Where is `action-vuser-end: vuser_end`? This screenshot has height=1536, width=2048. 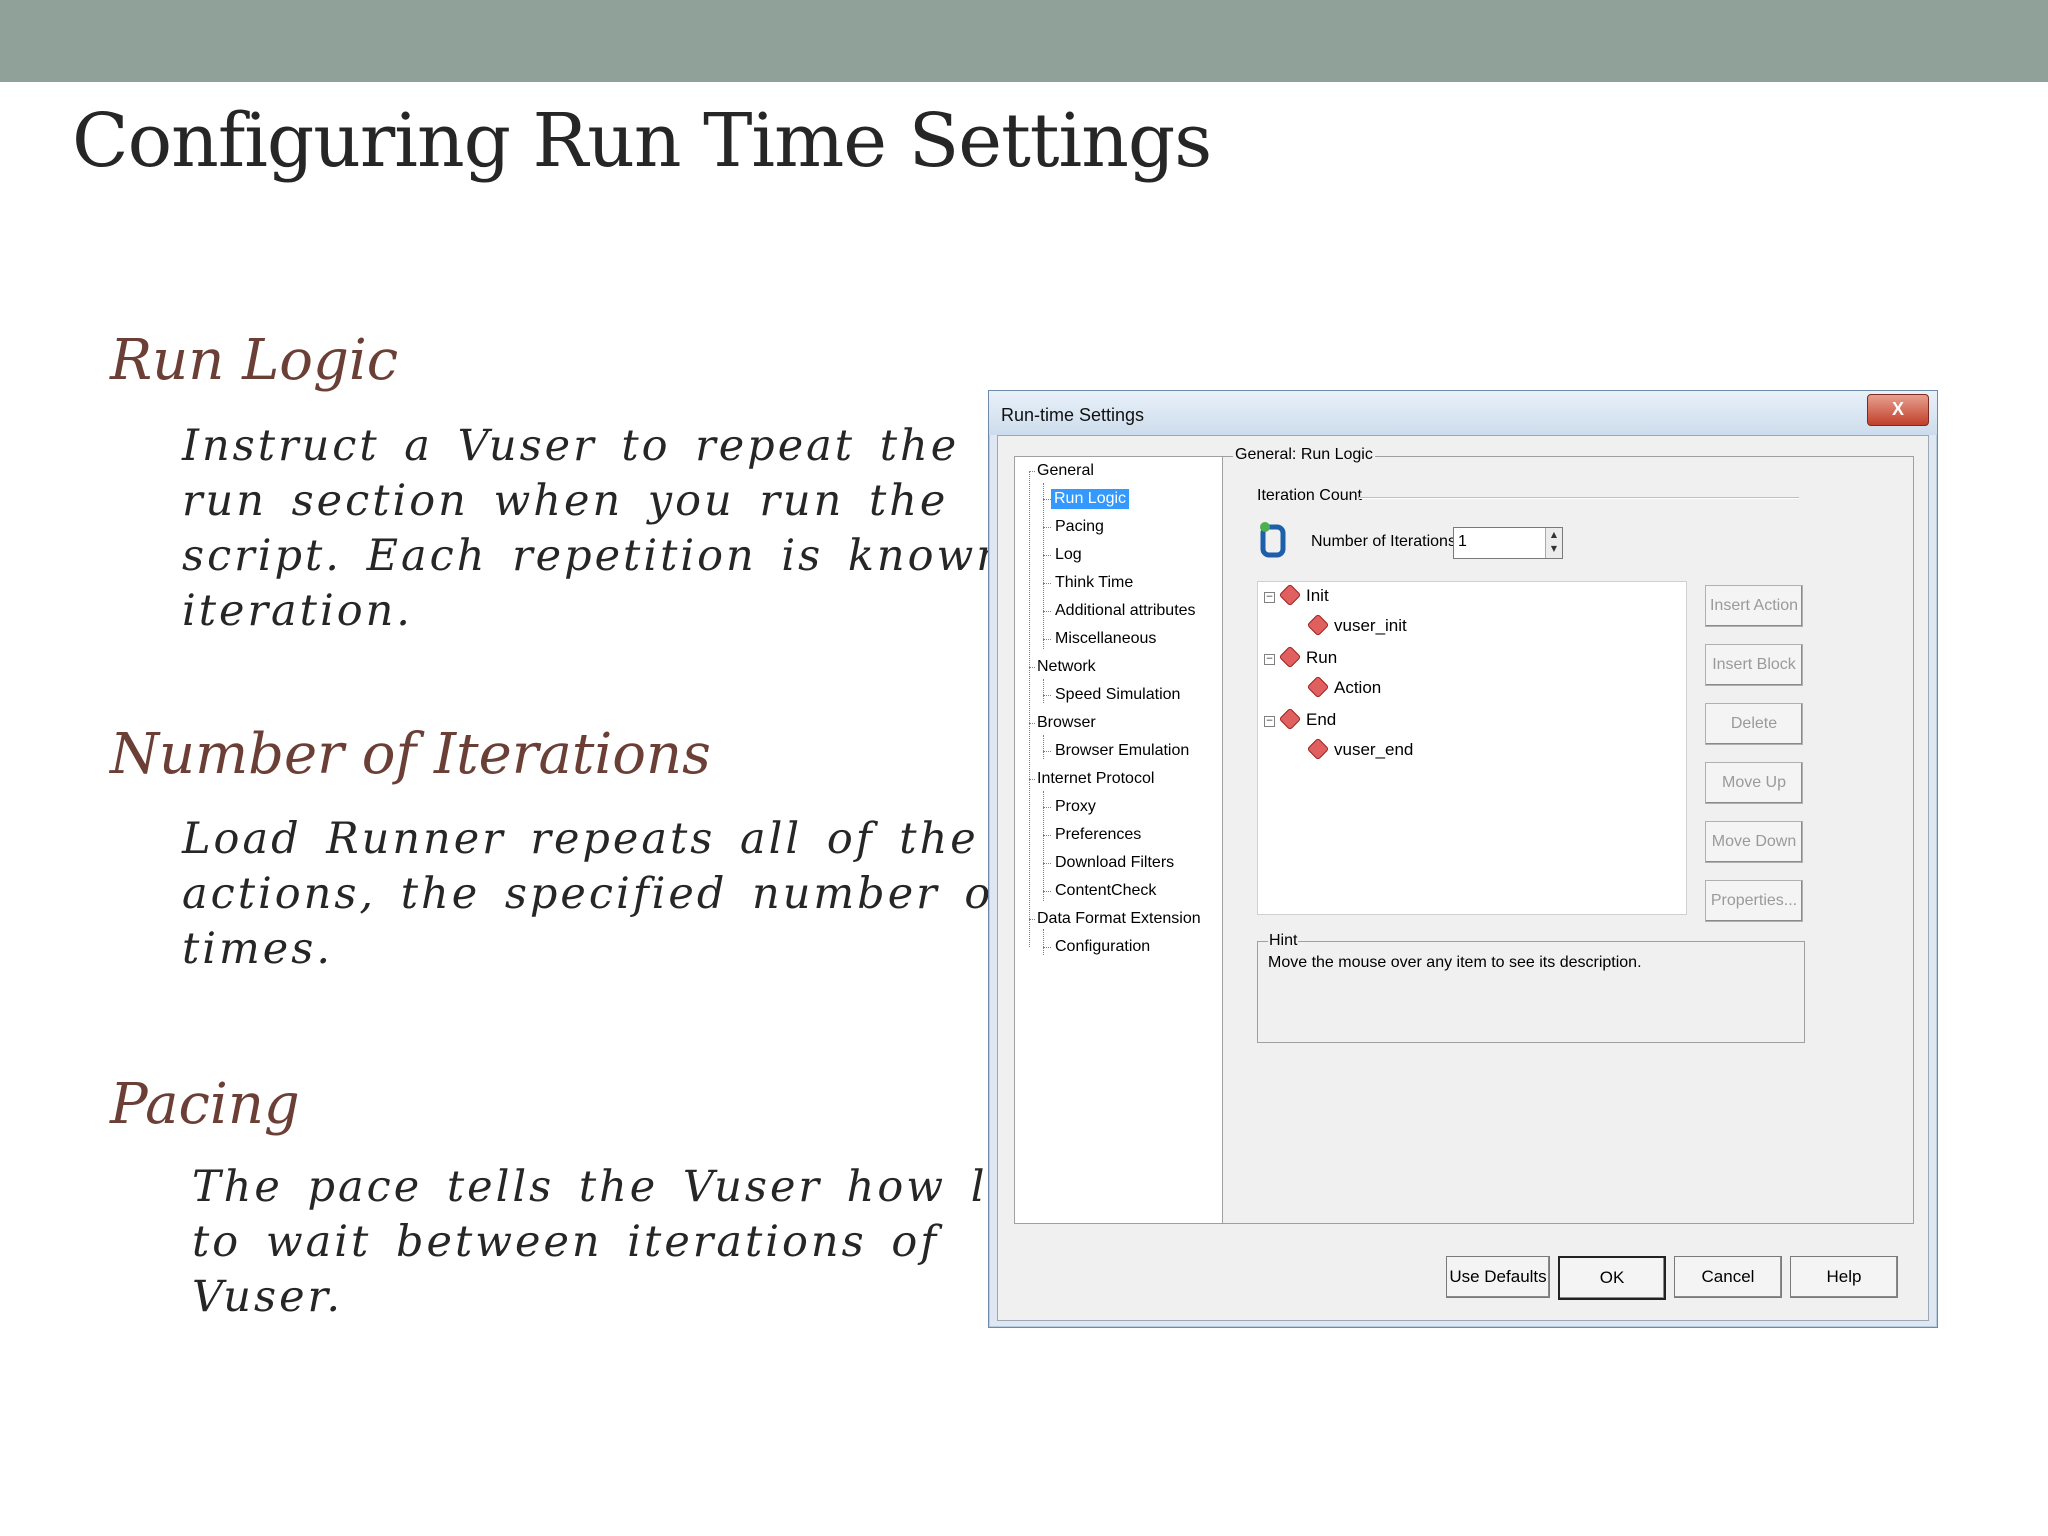
action-vuser-end: vuser_end is located at coordinates (1359, 749).